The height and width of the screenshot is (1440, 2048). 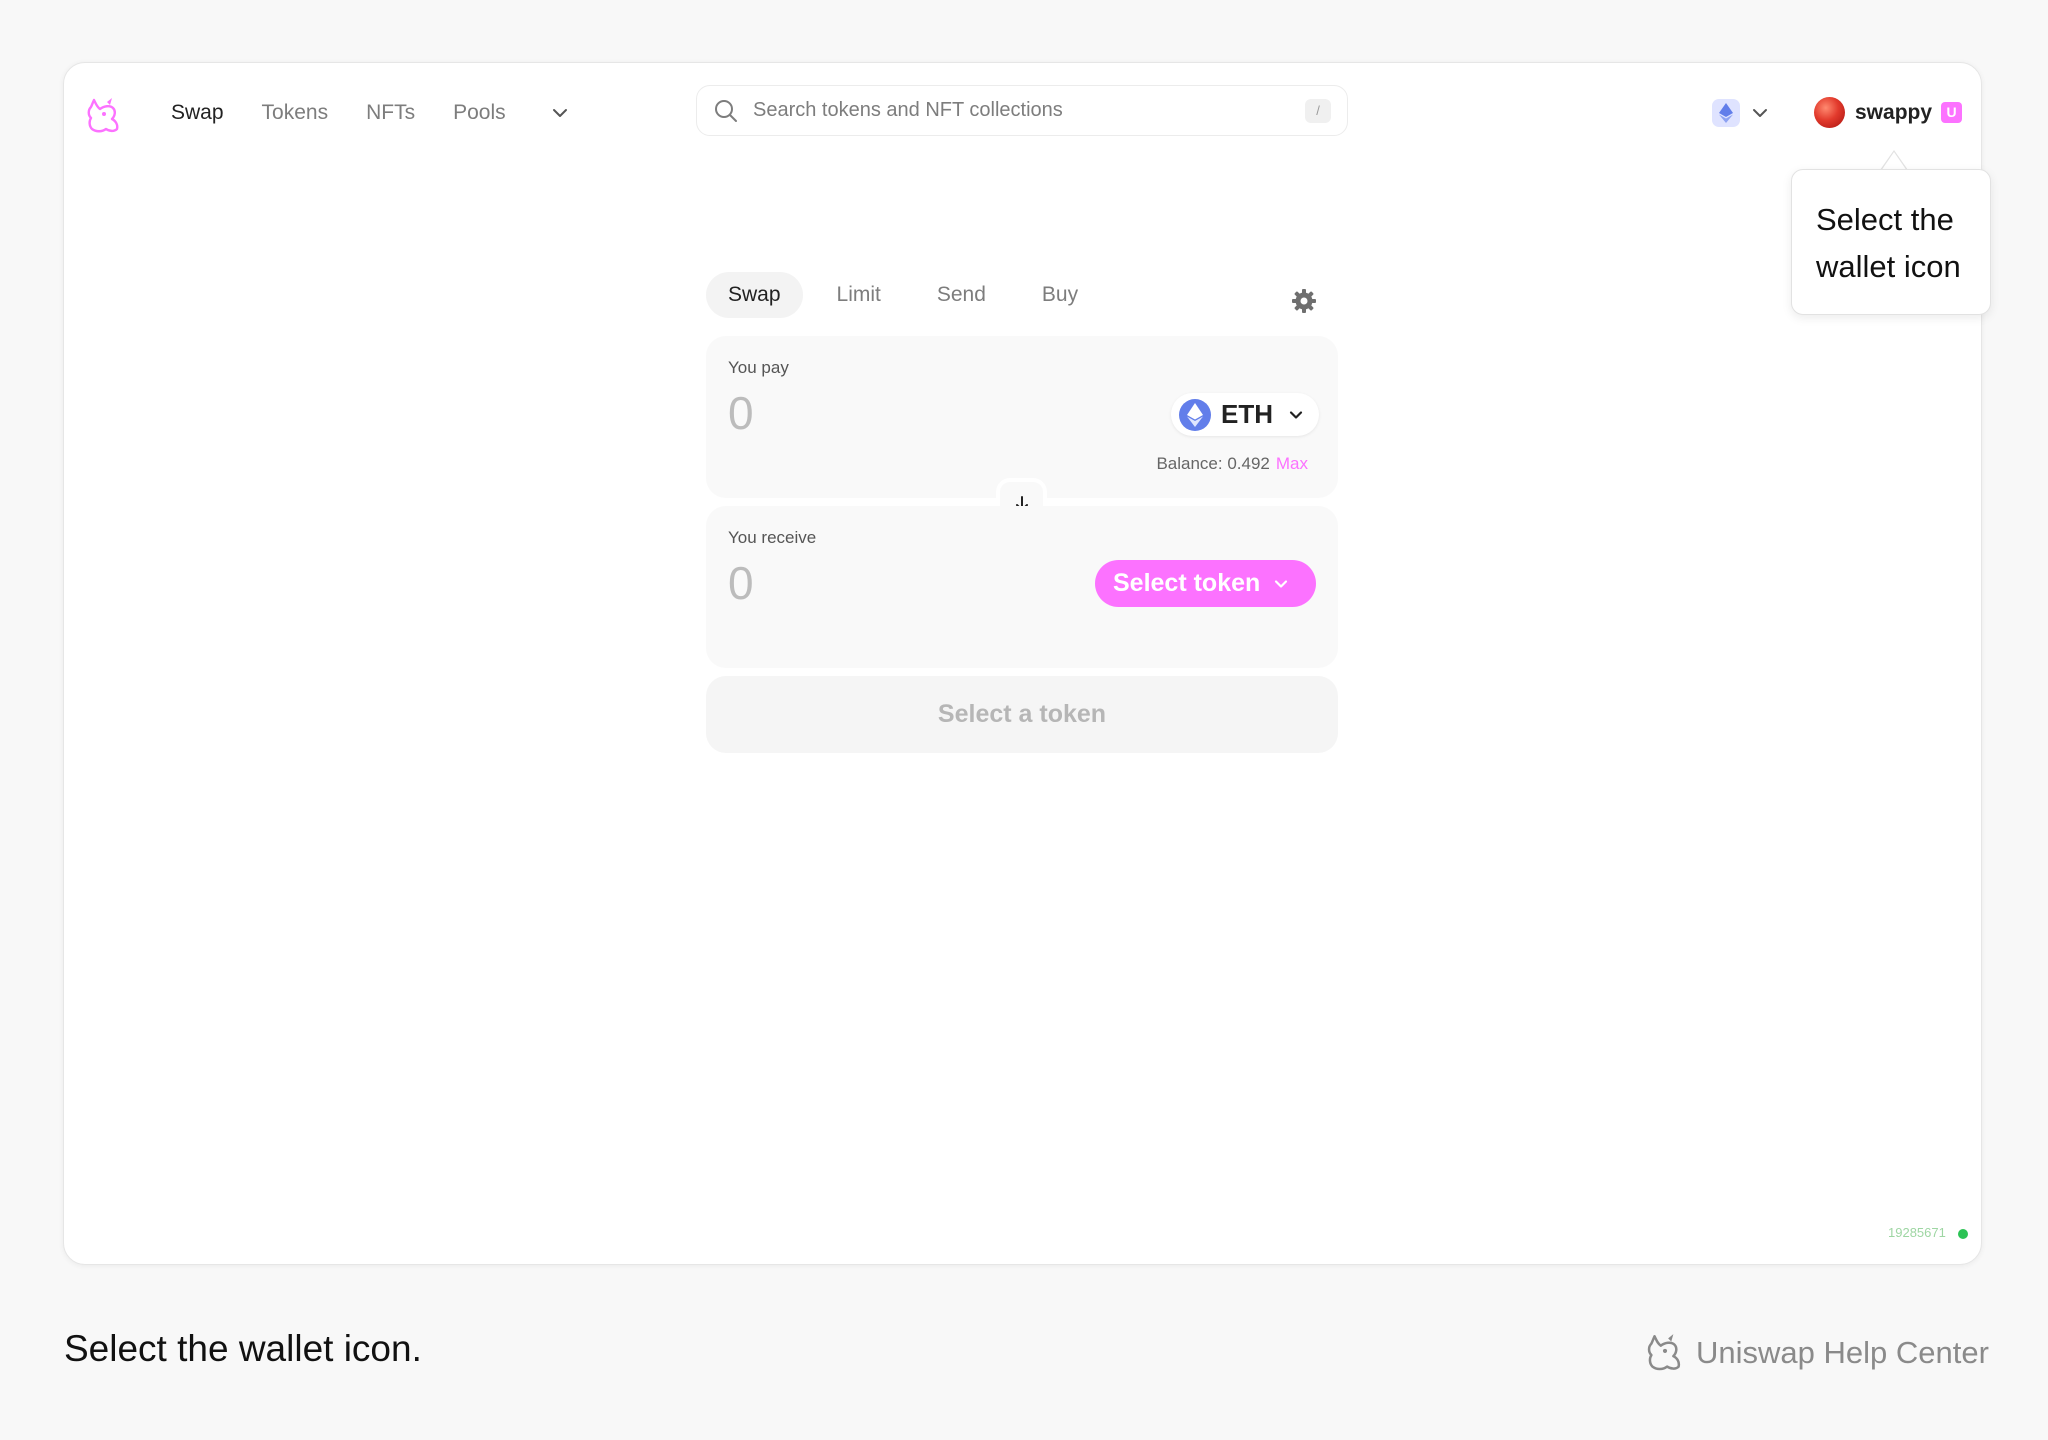 I want to click on tab-limit: Limit, so click(x=859, y=295).